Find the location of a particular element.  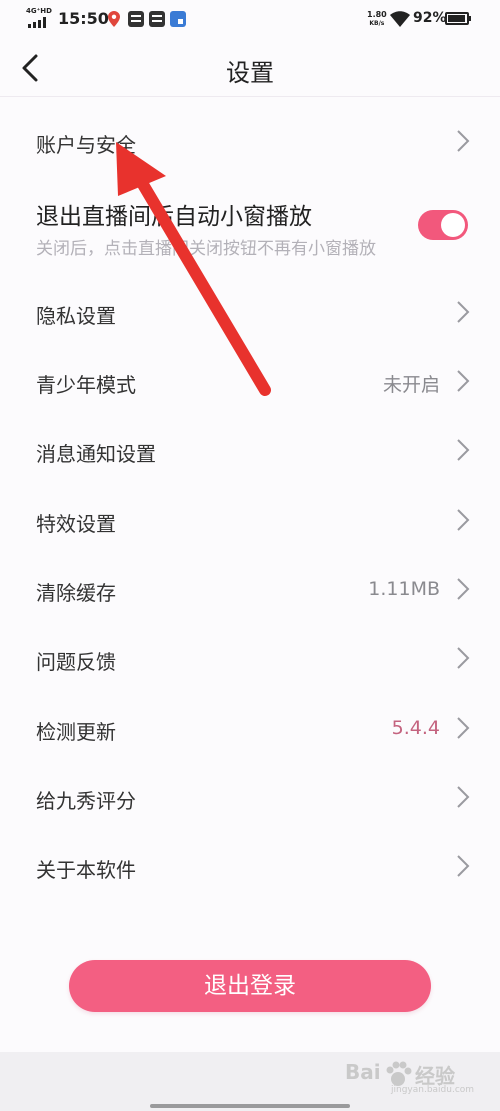

network-type: 4G⁺HD is located at coordinates (39, 11).